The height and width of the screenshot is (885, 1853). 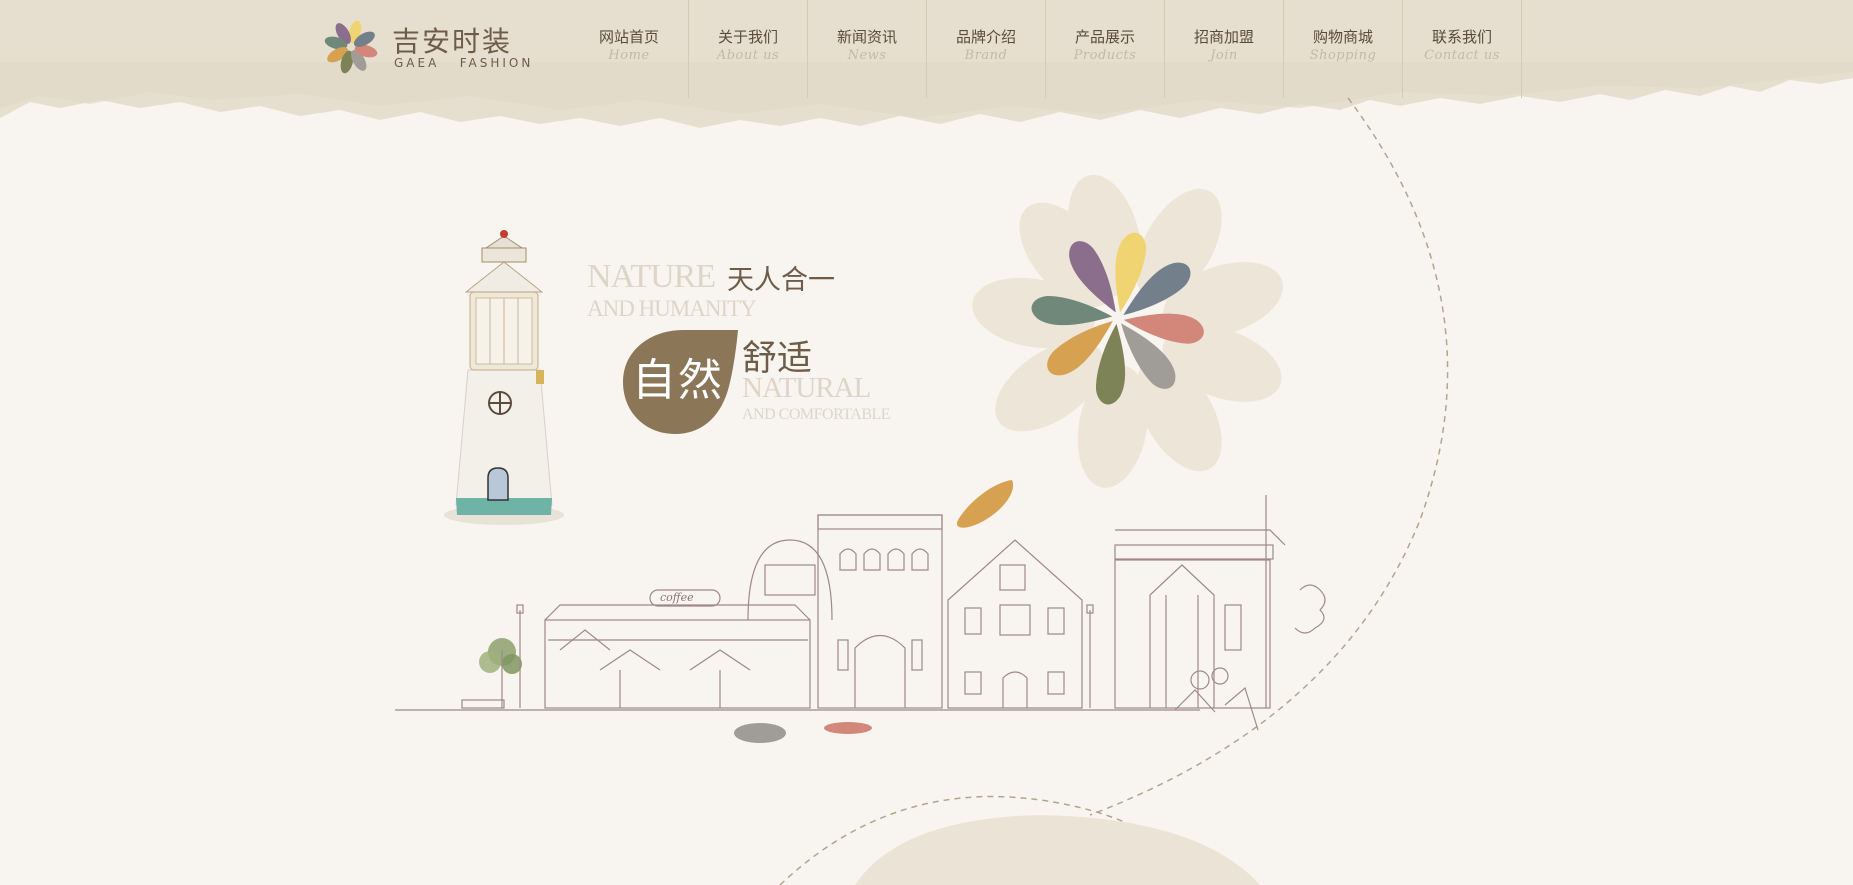 I want to click on nav-label-en: Shopping, so click(x=1343, y=55).